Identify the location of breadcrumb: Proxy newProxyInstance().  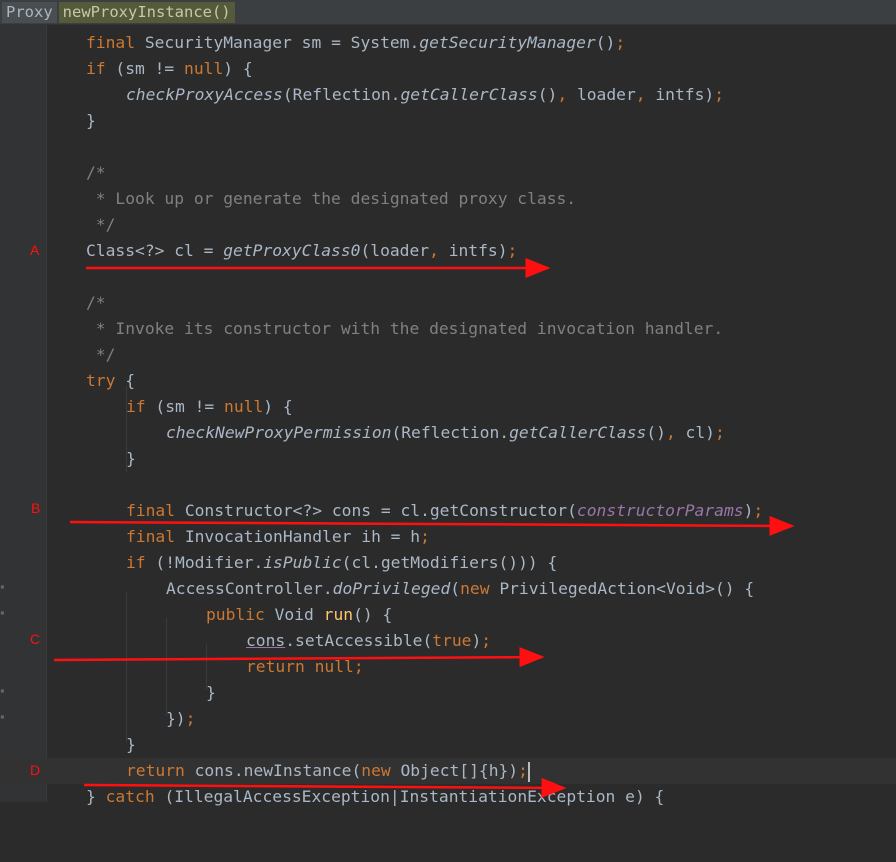
(448, 12).